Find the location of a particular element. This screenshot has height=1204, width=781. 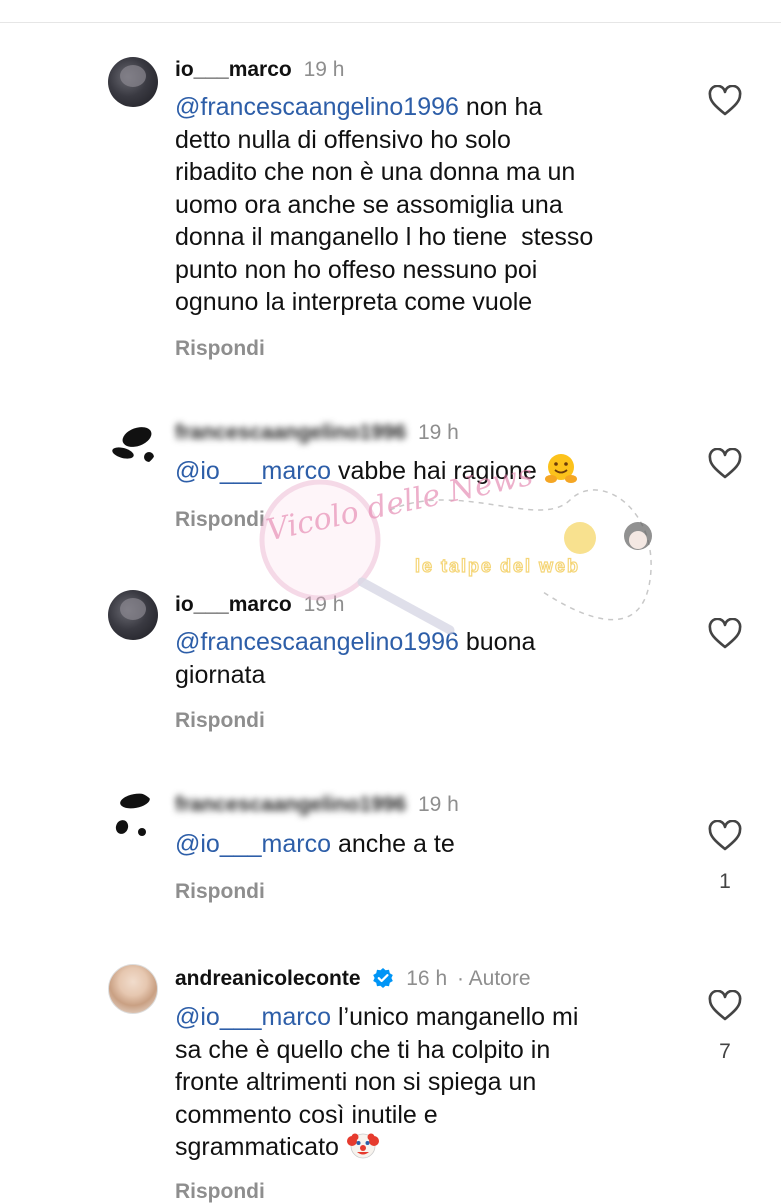

comment-body: anche a te is located at coordinates (393, 844).